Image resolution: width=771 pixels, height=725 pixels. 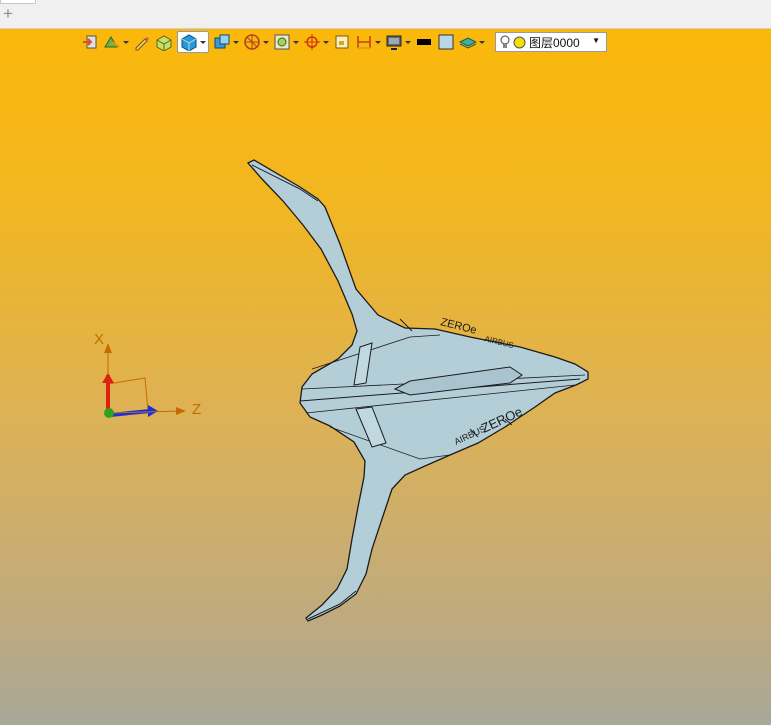 I want to click on new-tab-button: +, so click(x=8, y=13).